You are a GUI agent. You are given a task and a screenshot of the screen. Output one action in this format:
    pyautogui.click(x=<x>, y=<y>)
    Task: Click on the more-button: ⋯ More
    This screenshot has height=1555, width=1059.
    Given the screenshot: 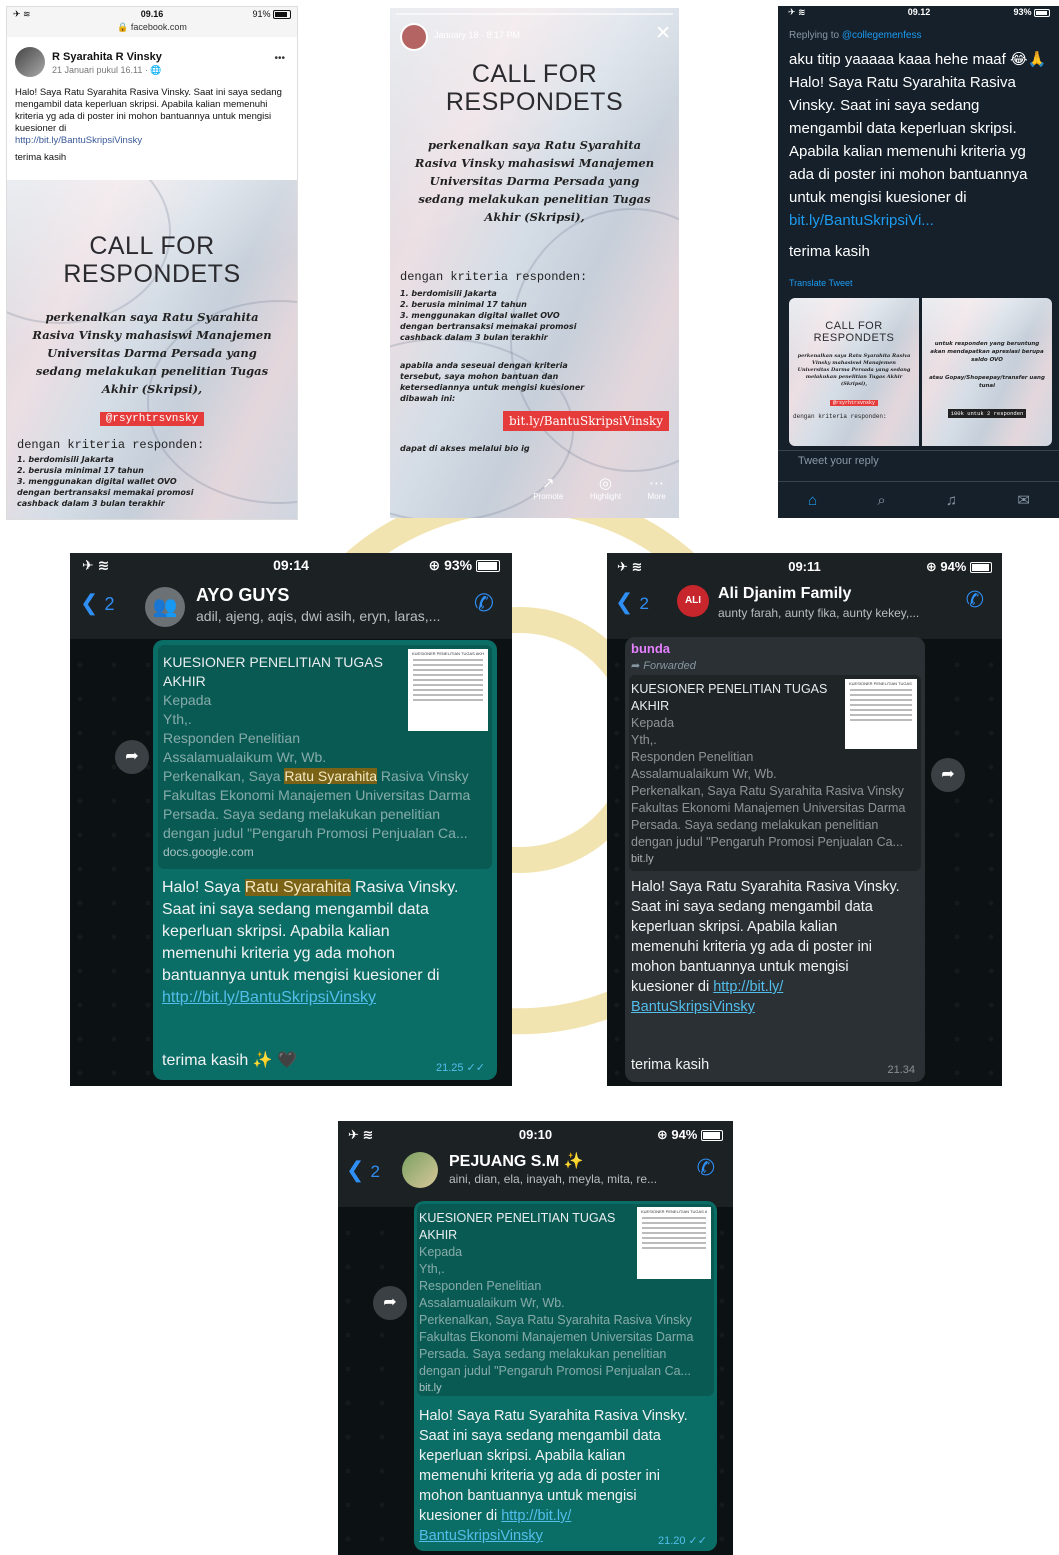 What is the action you would take?
    pyautogui.click(x=657, y=494)
    